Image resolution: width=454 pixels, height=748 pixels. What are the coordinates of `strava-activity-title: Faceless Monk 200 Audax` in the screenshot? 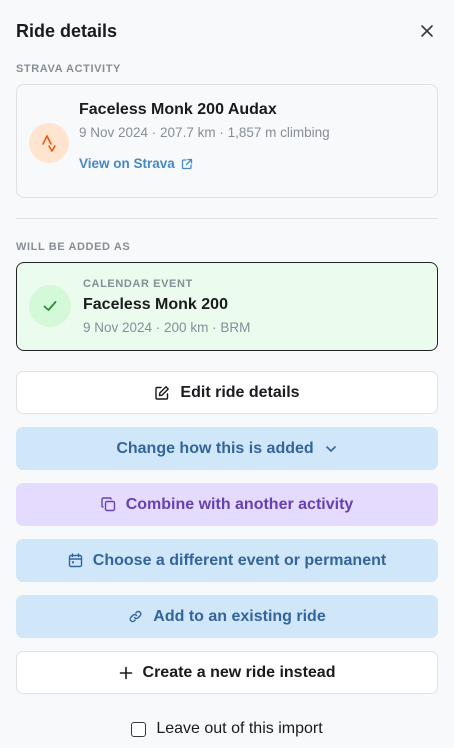 It's located at (178, 109).